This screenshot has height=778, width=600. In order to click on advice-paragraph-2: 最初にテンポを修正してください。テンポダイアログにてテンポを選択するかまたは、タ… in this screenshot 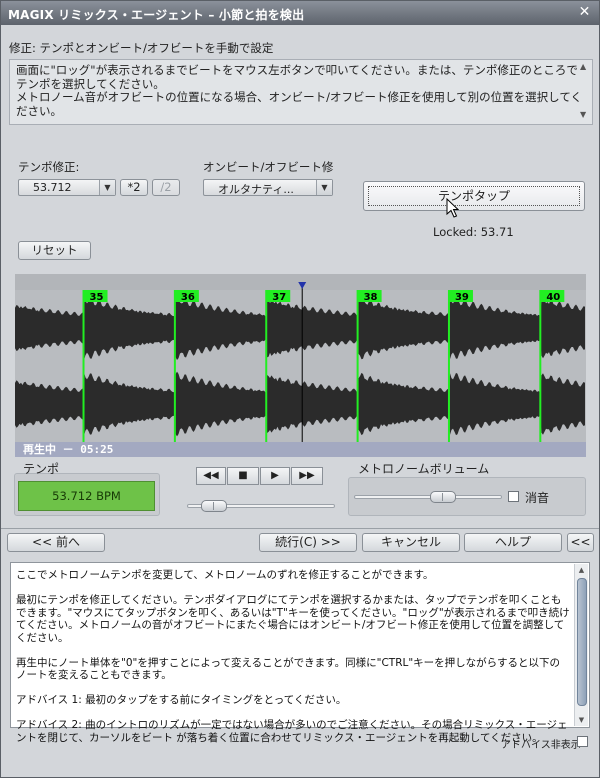, I will do `click(293, 619)`.